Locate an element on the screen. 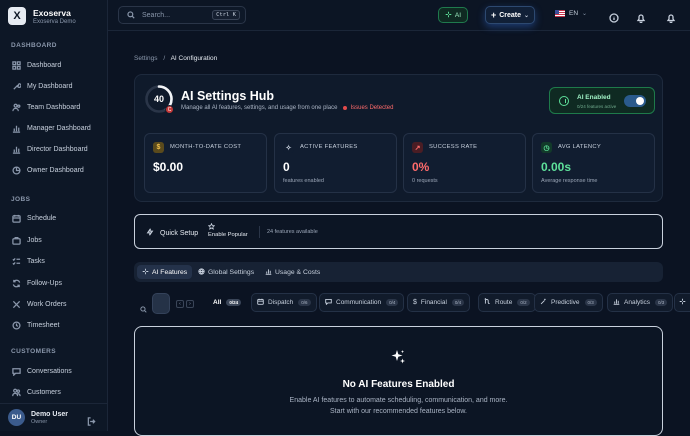 The width and height of the screenshot is (690, 436). globe-icon is located at coordinates (203, 272).